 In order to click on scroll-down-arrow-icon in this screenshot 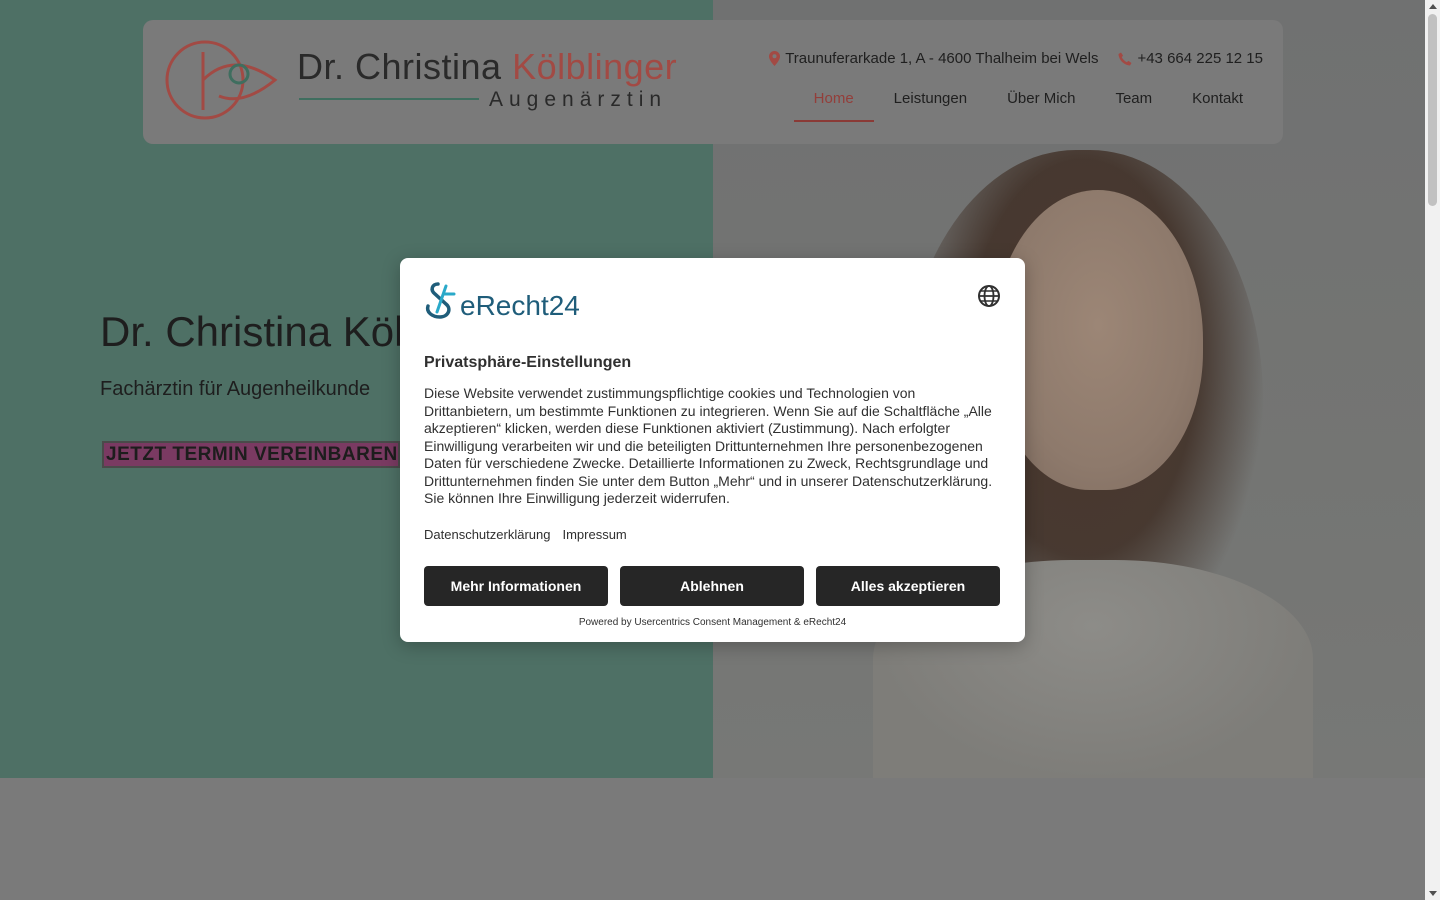, I will do `click(1433, 893)`.